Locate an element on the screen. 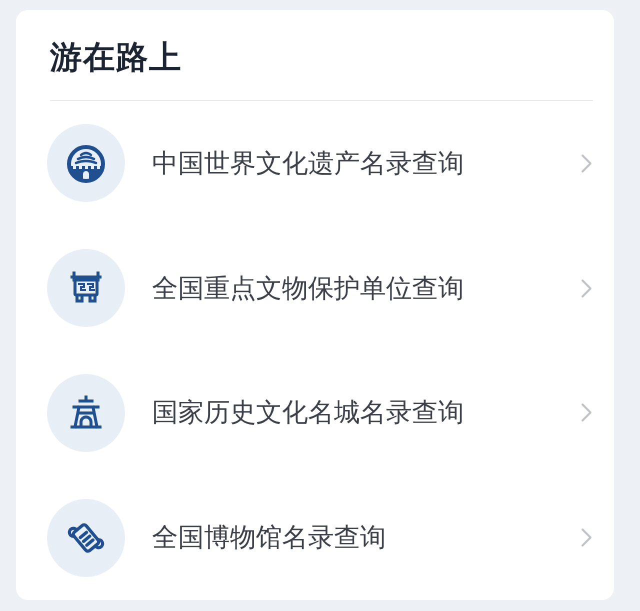 Image resolution: width=640 pixels, height=611 pixels. scroll-icon is located at coordinates (86, 537).